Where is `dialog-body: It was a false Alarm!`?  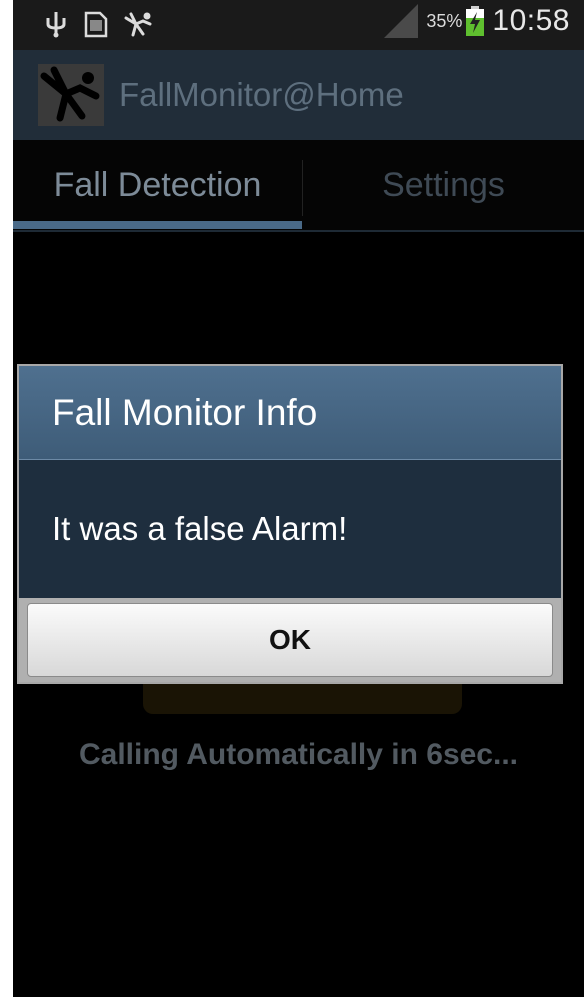 dialog-body: It was a false Alarm! is located at coordinates (290, 529).